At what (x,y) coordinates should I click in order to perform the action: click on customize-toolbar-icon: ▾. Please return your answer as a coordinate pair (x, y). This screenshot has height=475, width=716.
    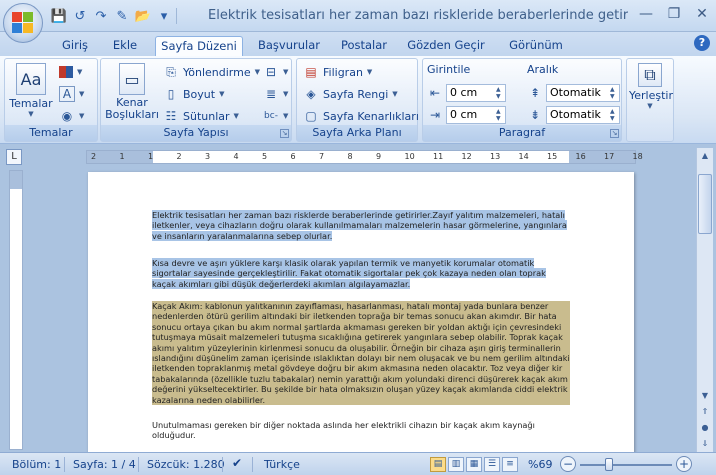
    Looking at the image, I should click on (164, 16).